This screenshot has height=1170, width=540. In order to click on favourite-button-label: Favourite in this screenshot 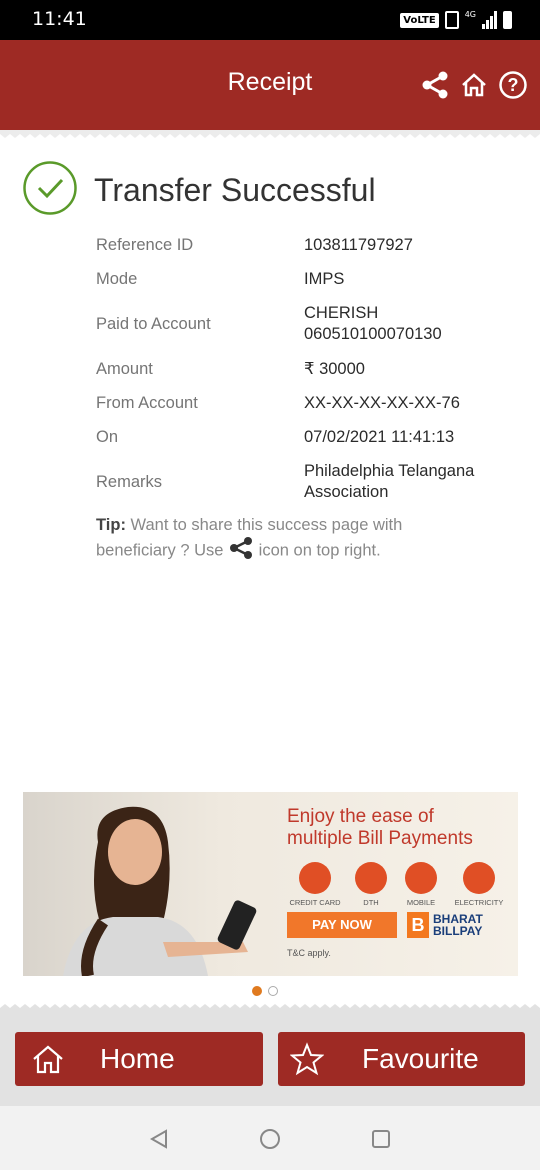, I will do `click(420, 1058)`.